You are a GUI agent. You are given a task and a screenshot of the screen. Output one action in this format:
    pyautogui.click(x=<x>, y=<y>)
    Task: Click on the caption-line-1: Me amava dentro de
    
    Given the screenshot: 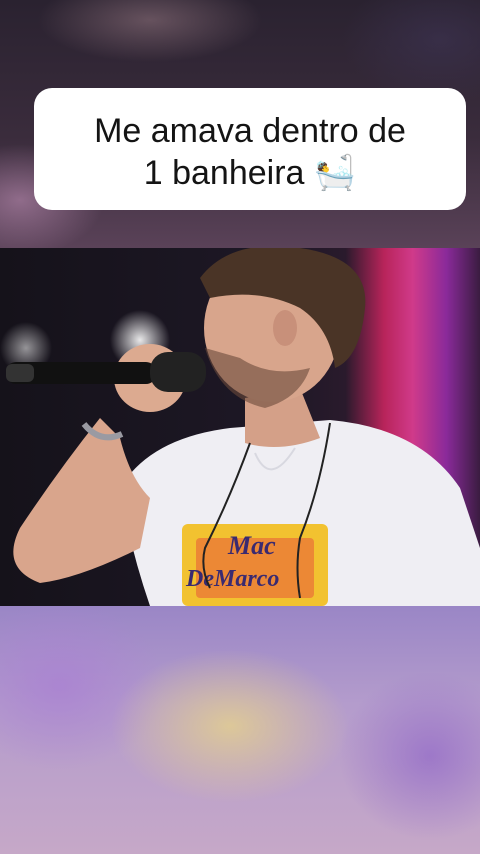 What is the action you would take?
    pyautogui.click(x=250, y=131)
    